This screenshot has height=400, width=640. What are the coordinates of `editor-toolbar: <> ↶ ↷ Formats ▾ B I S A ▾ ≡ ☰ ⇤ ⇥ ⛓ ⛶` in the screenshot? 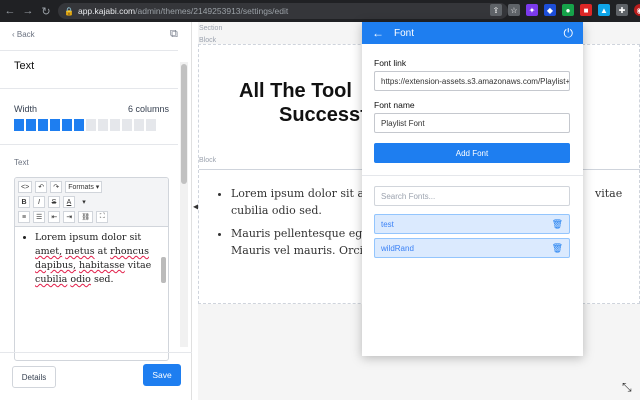 It's located at (91, 202).